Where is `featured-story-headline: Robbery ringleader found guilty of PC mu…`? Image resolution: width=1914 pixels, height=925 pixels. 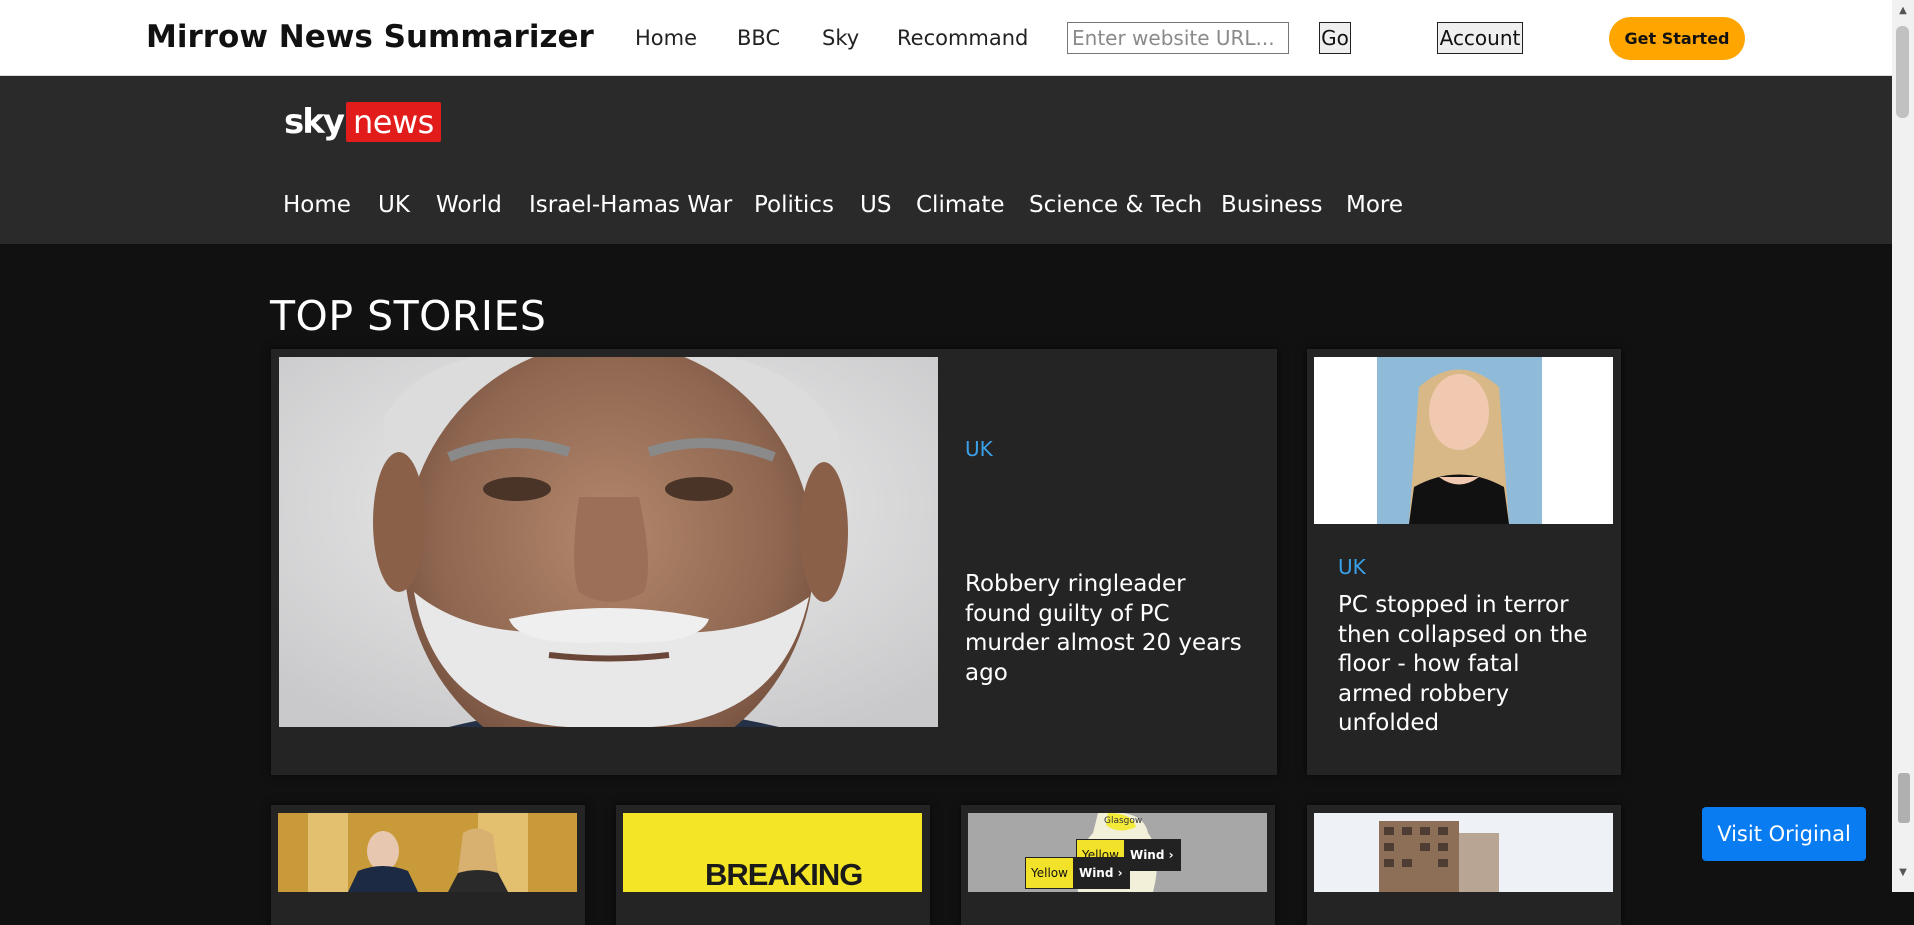
featured-story-headline: Robbery ringleader found guilty of PC mu… is located at coordinates (1110, 629).